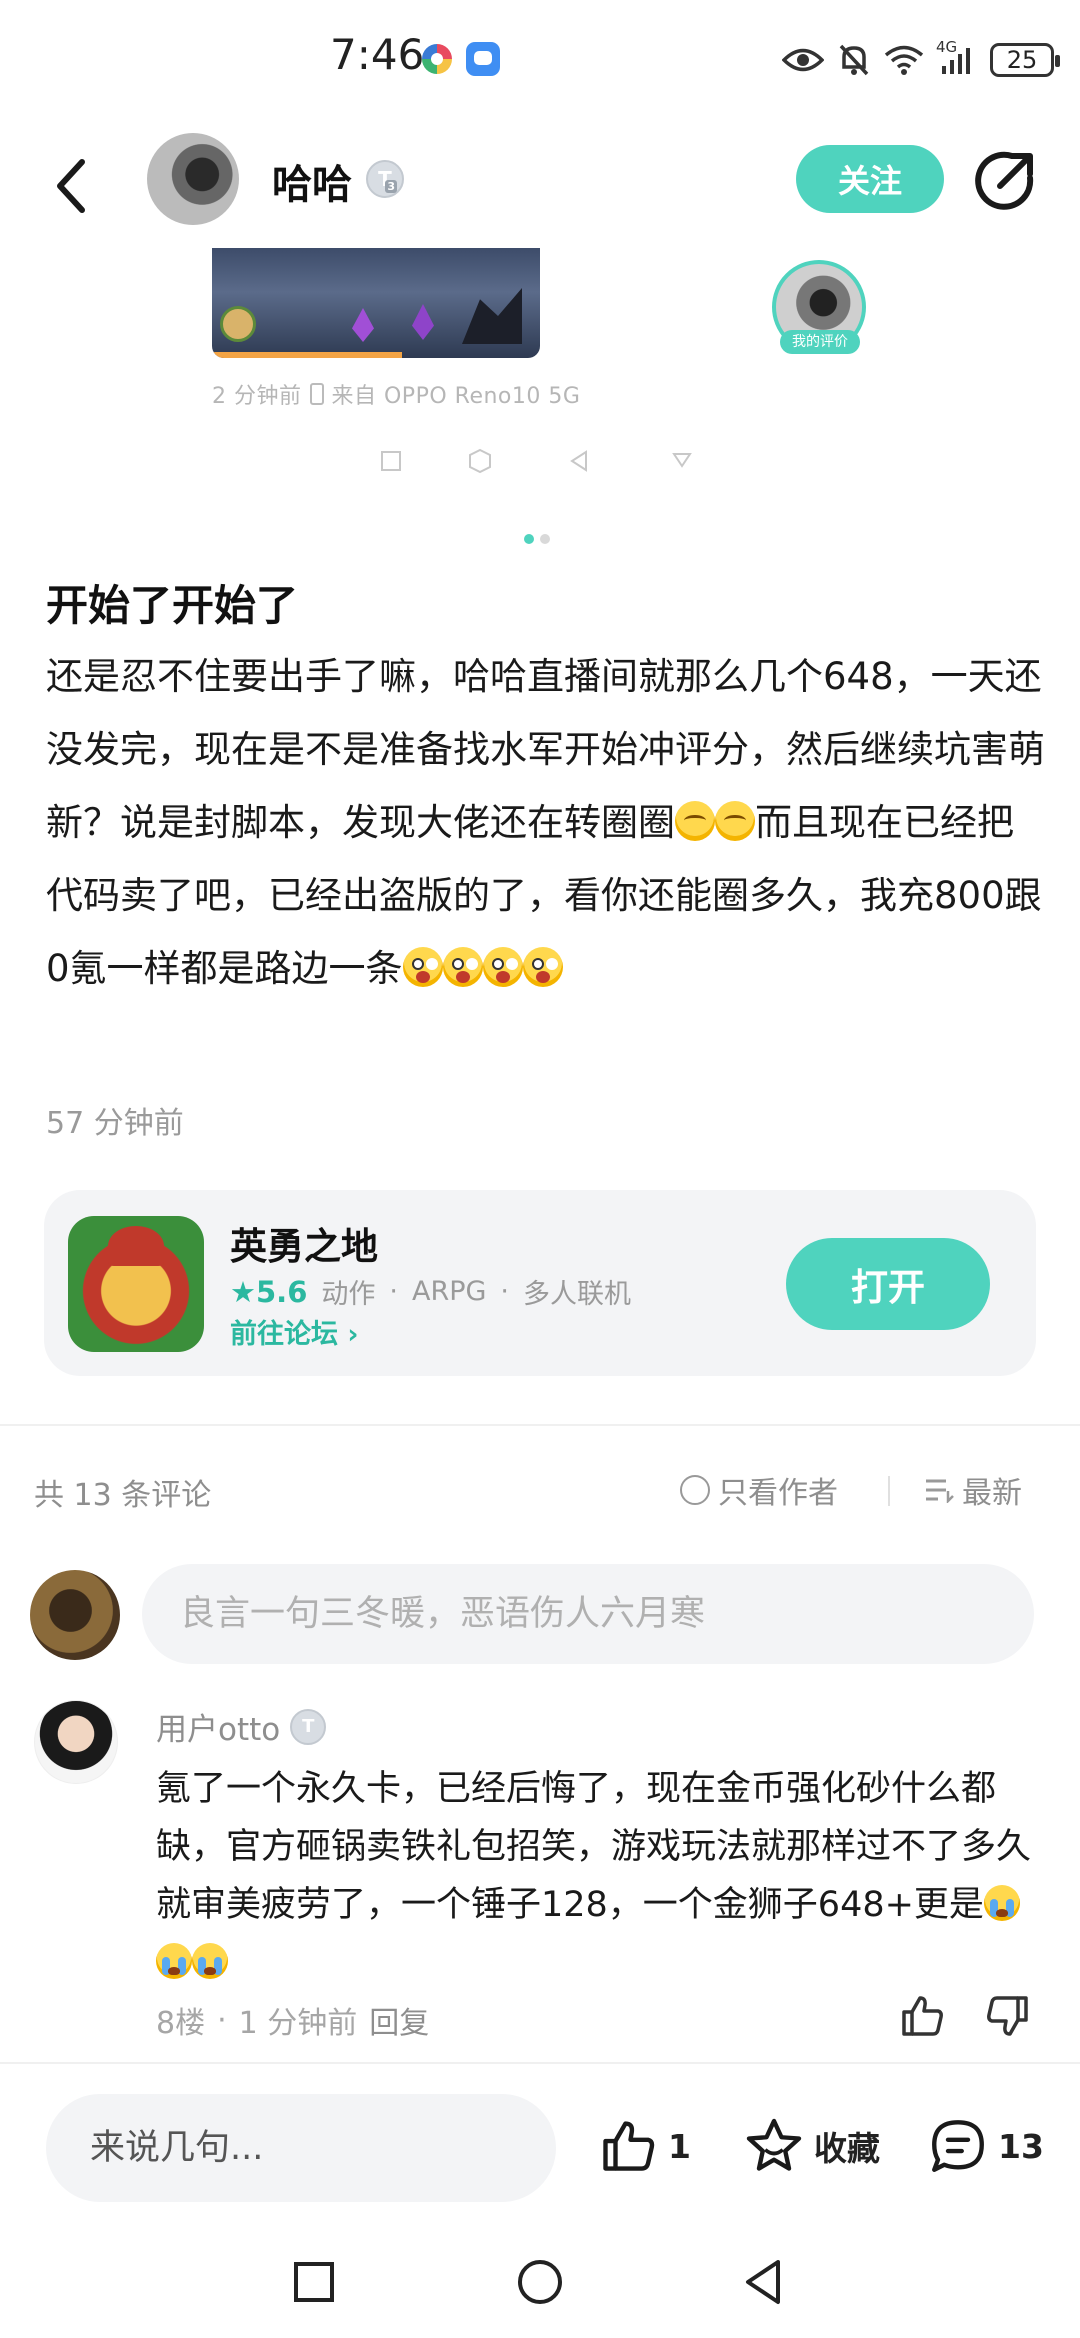 This screenshot has height=2338, width=1080. I want to click on like-button: 1, so click(644, 2146).